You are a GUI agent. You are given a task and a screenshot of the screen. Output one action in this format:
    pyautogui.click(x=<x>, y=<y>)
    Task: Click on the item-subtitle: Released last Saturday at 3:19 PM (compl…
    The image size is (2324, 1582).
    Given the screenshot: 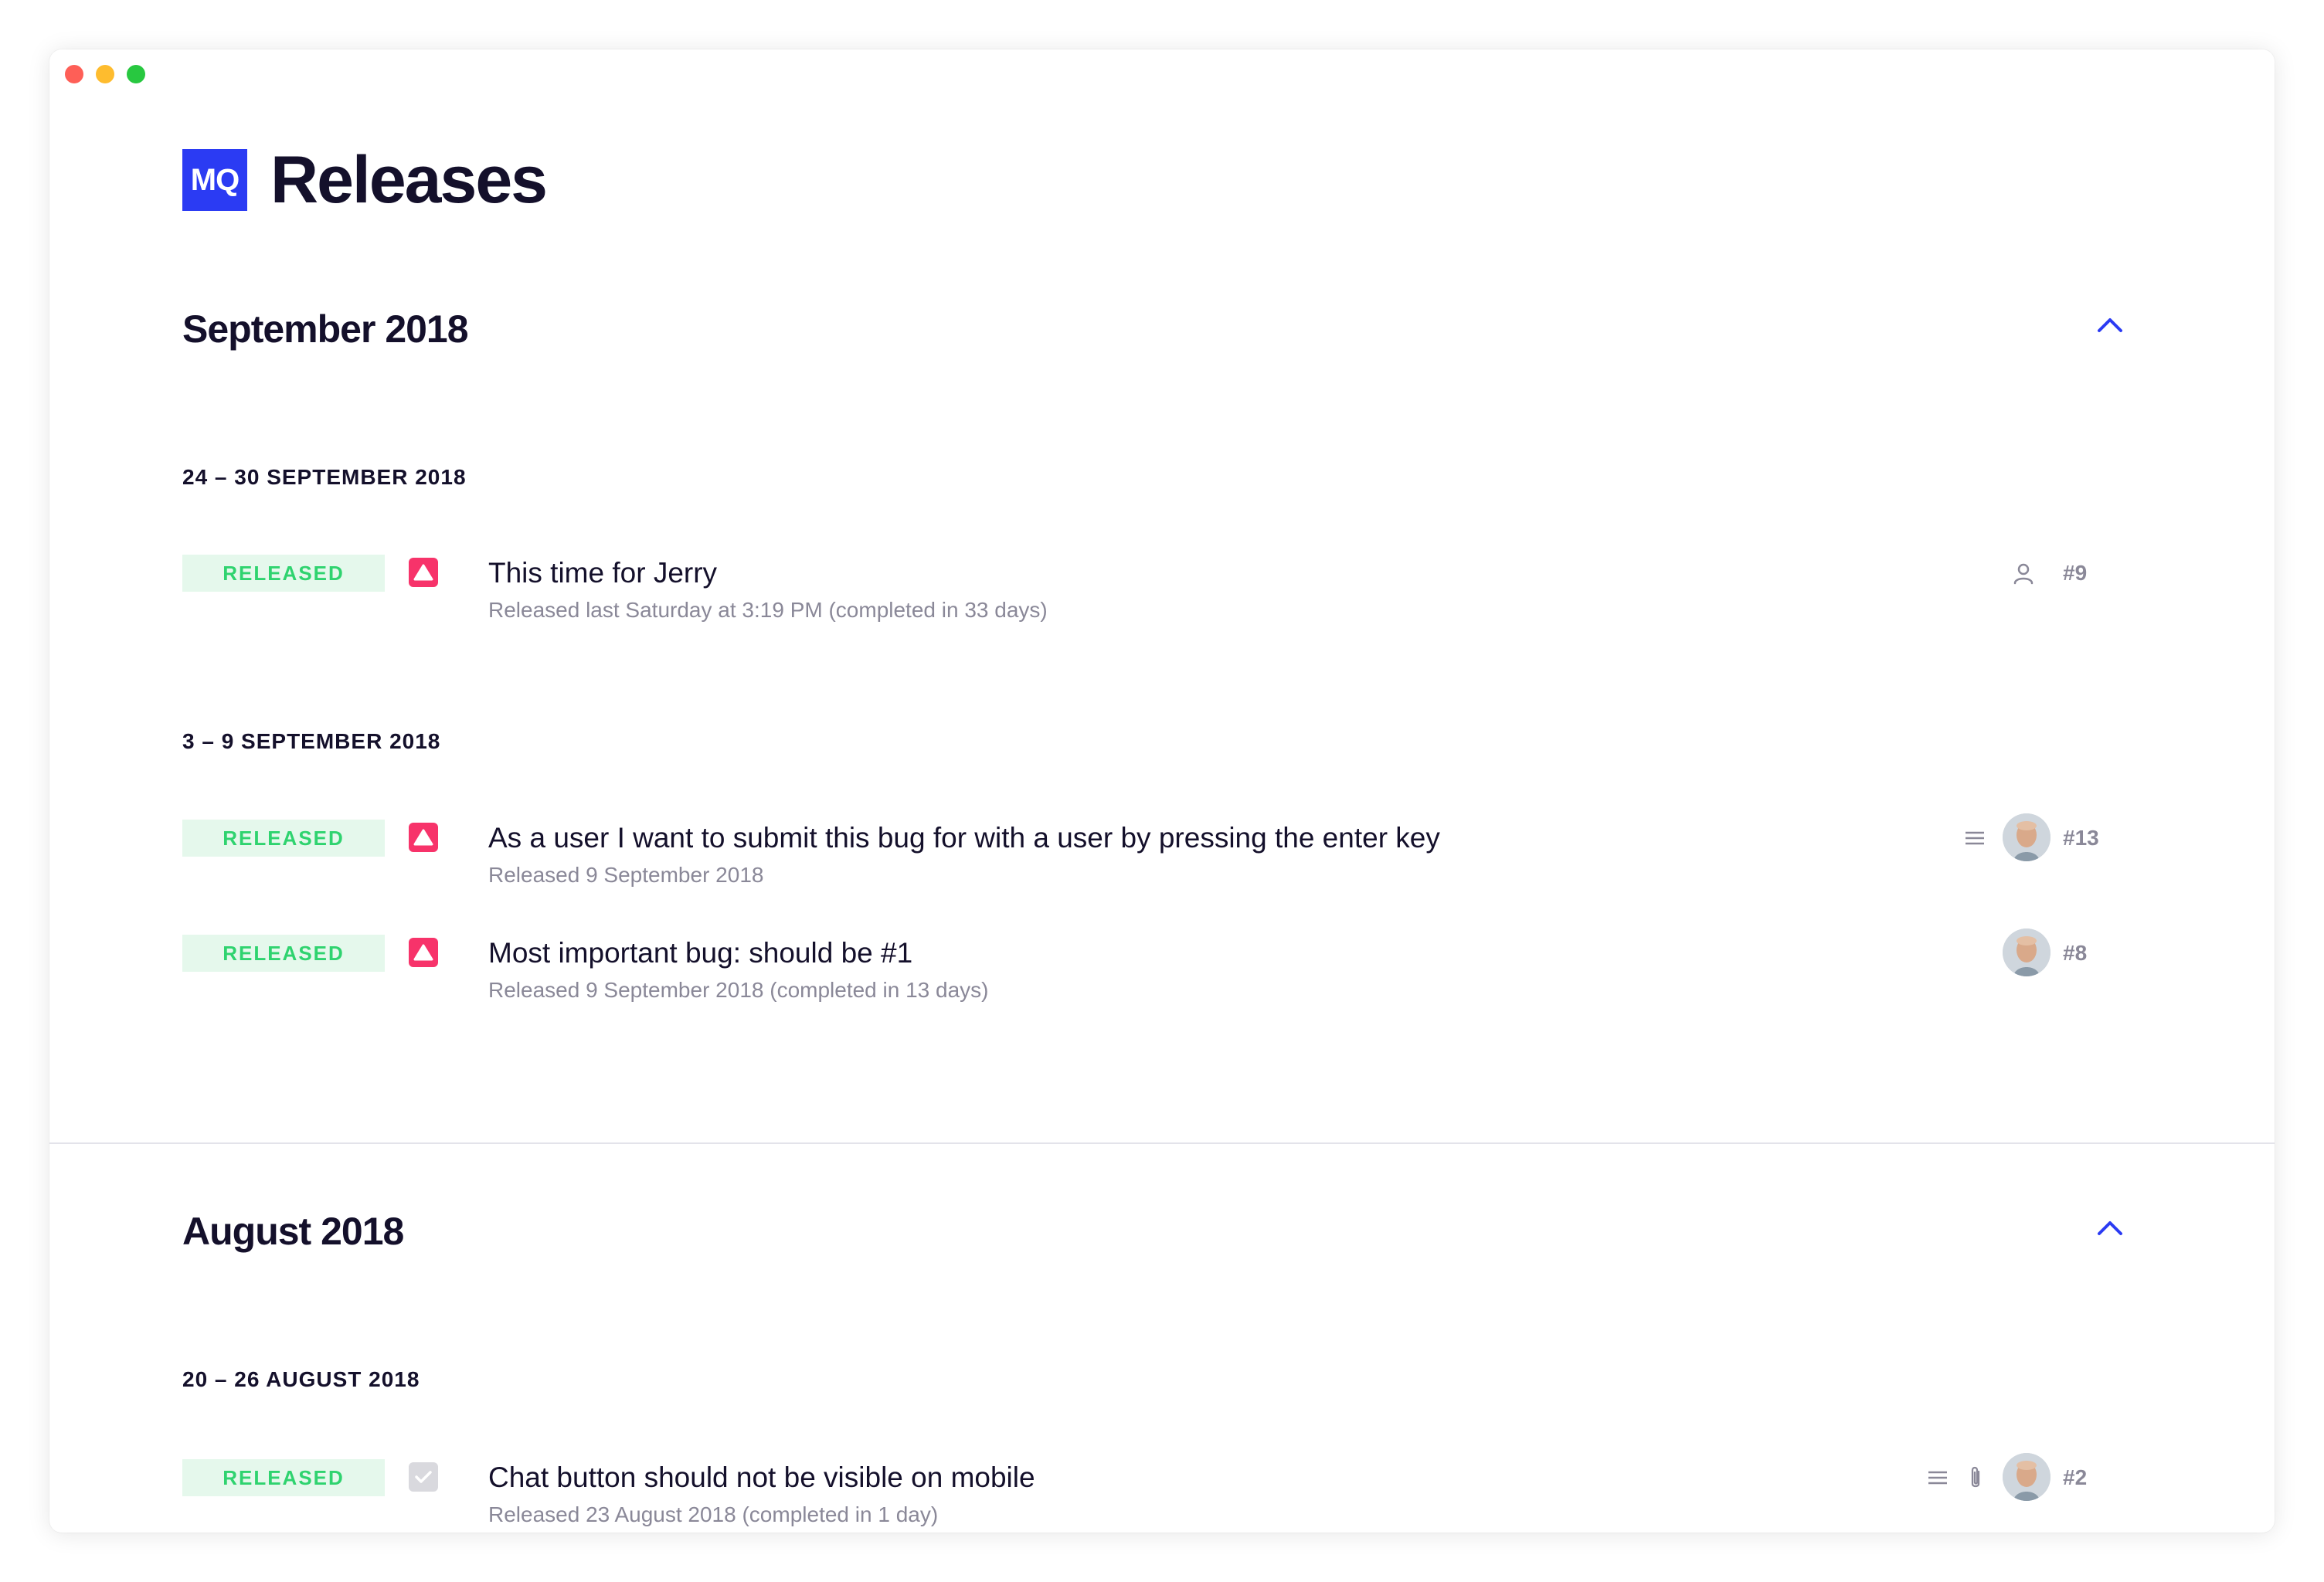 What is the action you would take?
    pyautogui.click(x=768, y=610)
    